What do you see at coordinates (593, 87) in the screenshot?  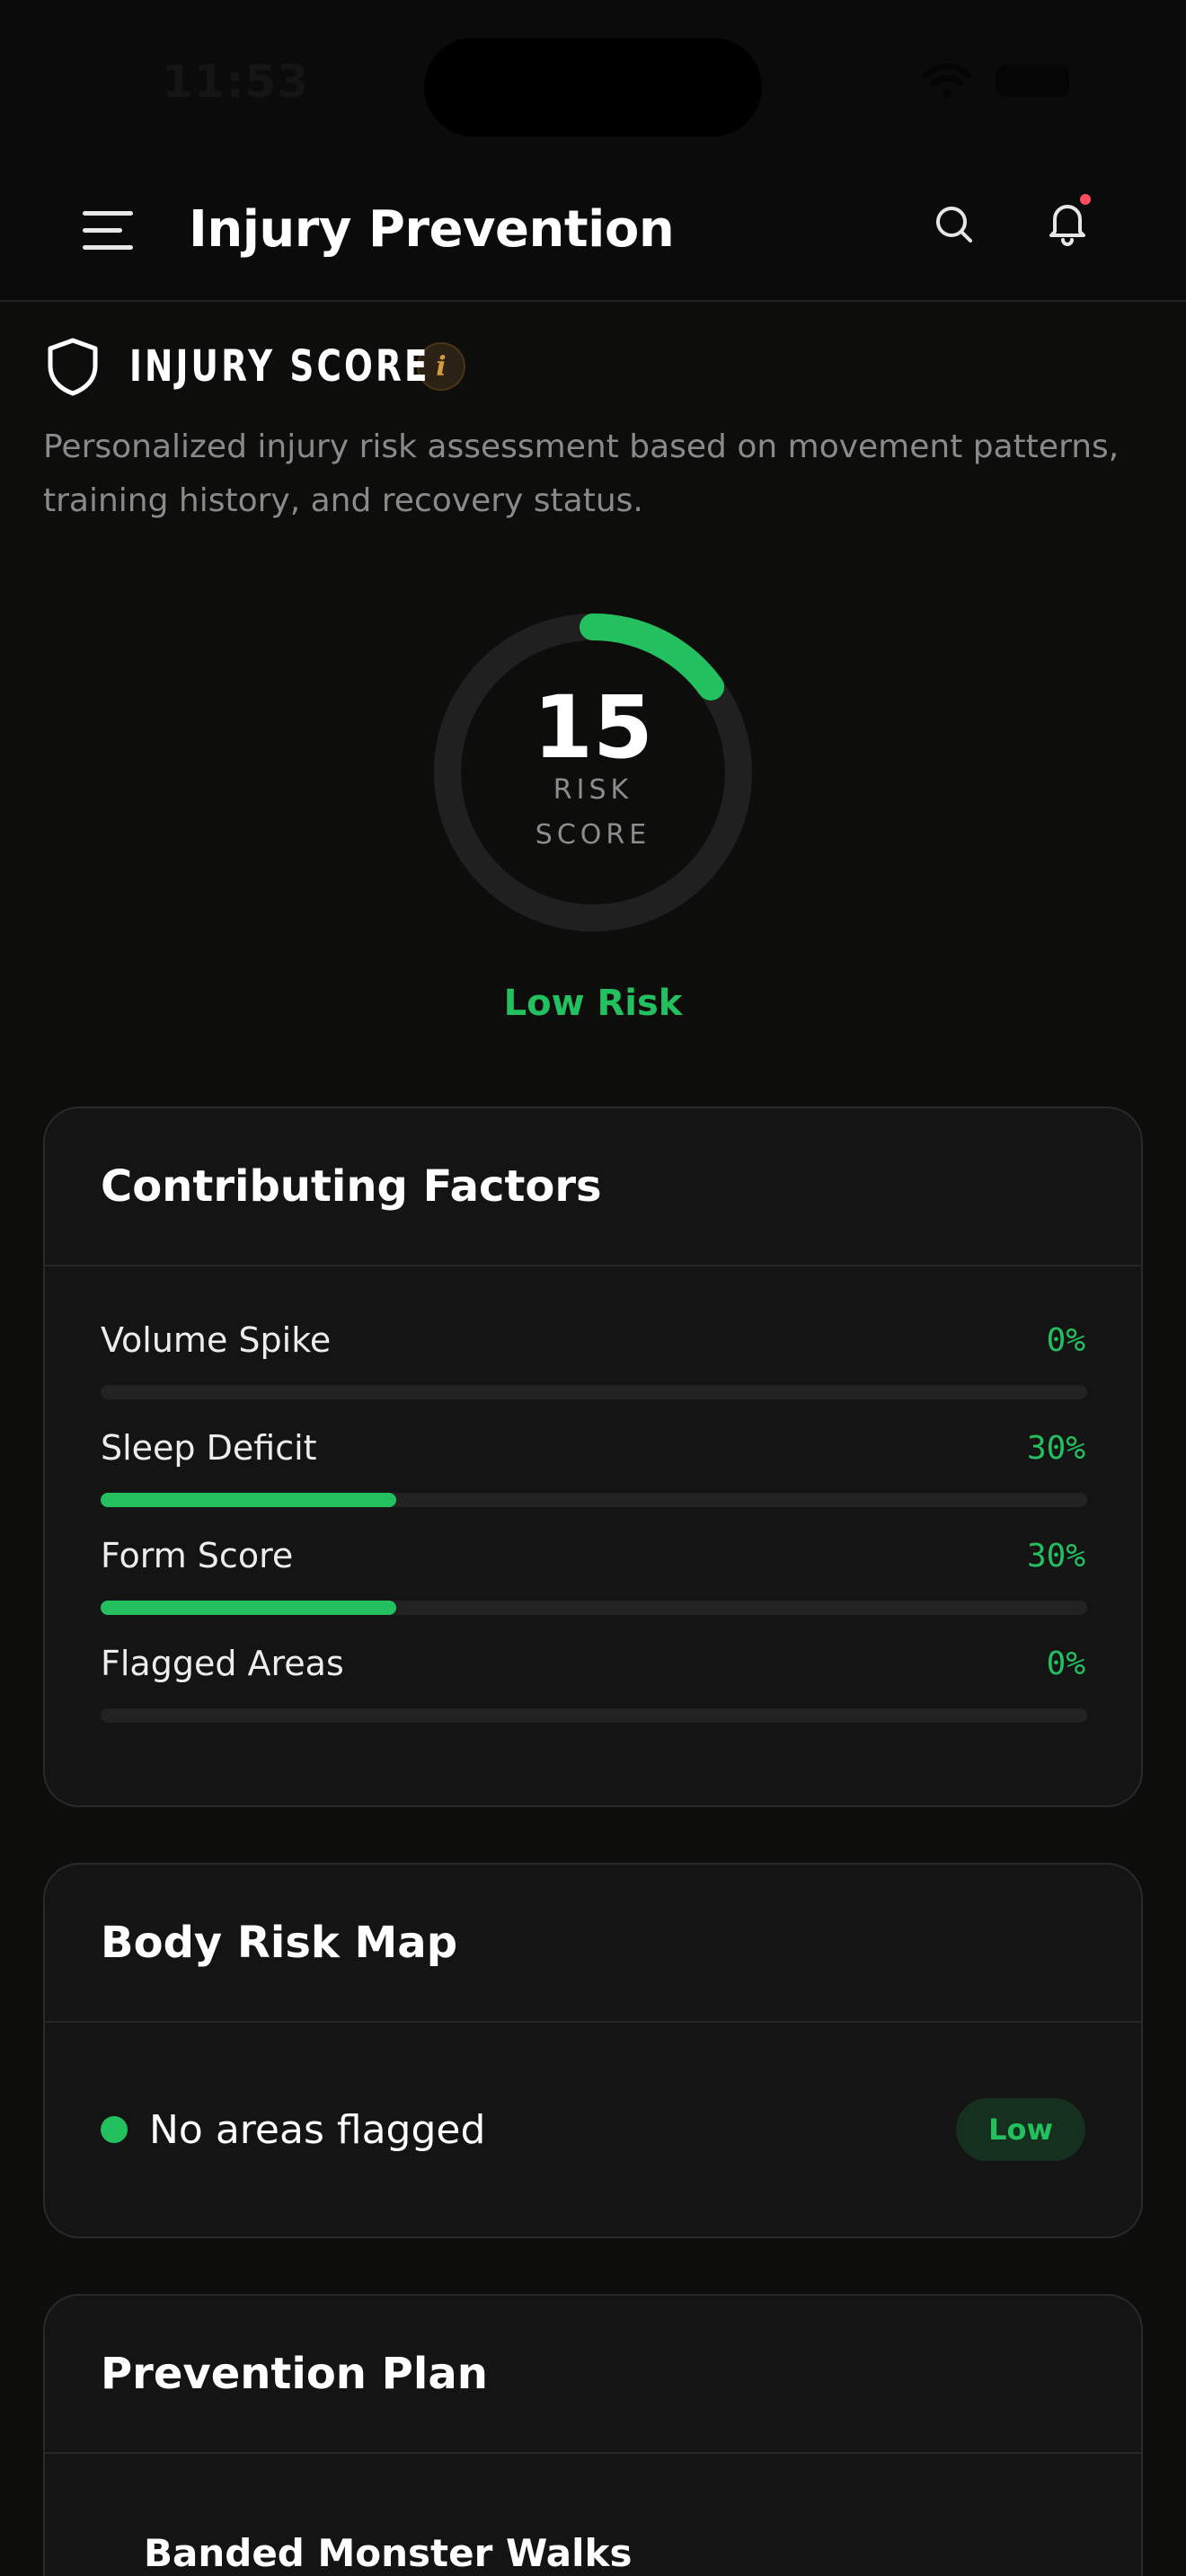 I see `dynamic-island` at bounding box center [593, 87].